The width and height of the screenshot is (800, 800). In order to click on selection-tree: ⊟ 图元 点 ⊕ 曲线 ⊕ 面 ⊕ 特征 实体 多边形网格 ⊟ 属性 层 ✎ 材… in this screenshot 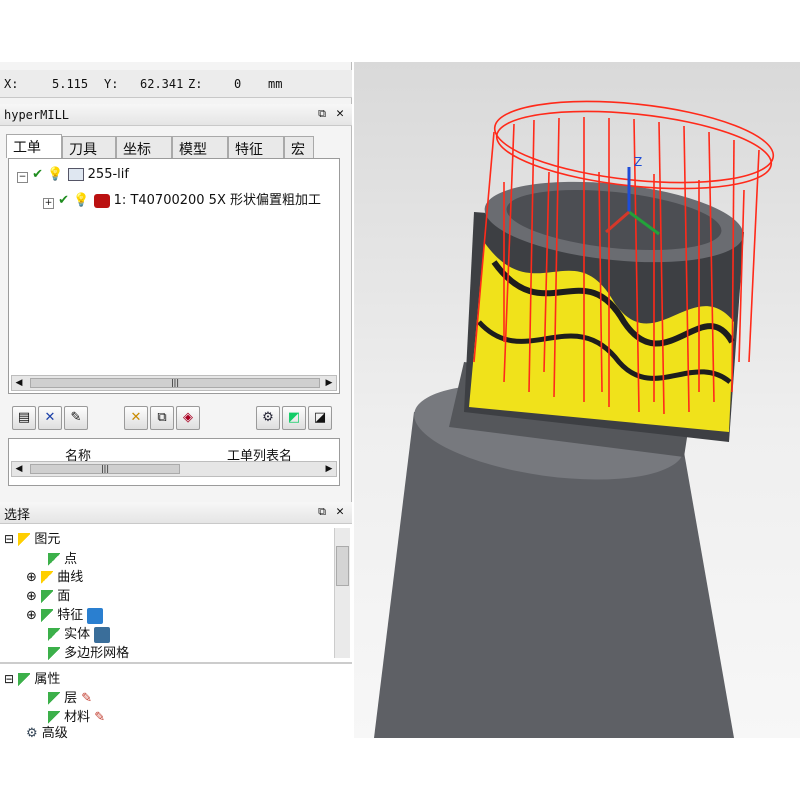, I will do `click(176, 632)`.